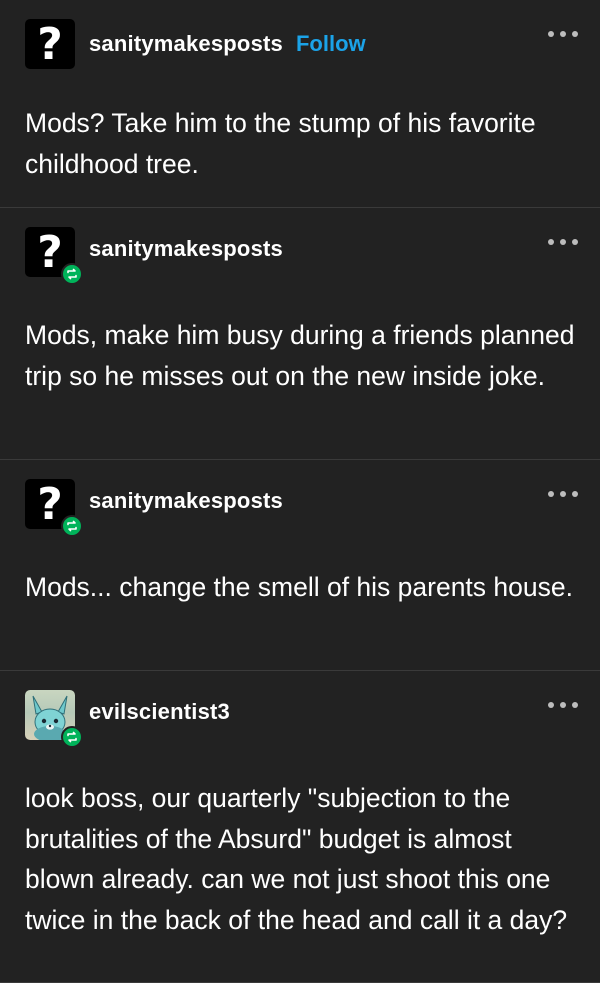 The width and height of the screenshot is (600, 983). I want to click on question-mark-icon: ?, so click(50, 44).